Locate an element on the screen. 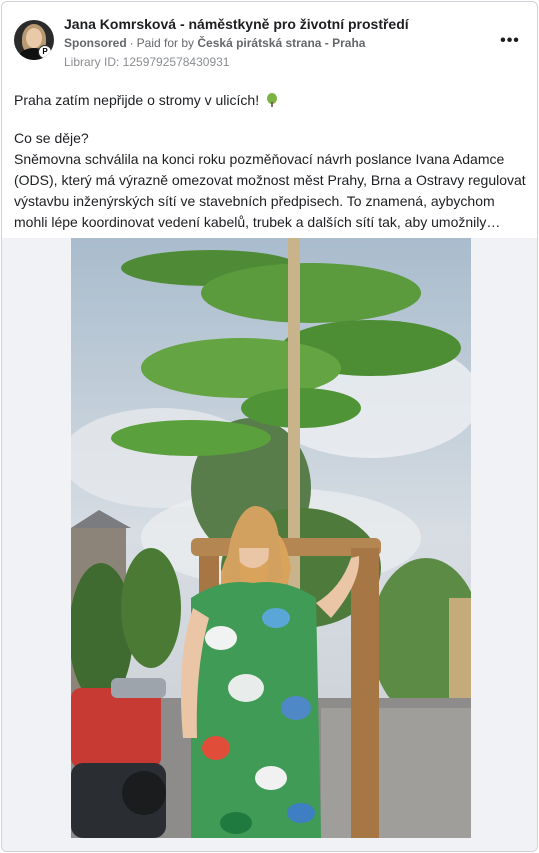  post-headline: Praha zatím nepřijde o stromy v ulicích! is located at coordinates (137, 100).